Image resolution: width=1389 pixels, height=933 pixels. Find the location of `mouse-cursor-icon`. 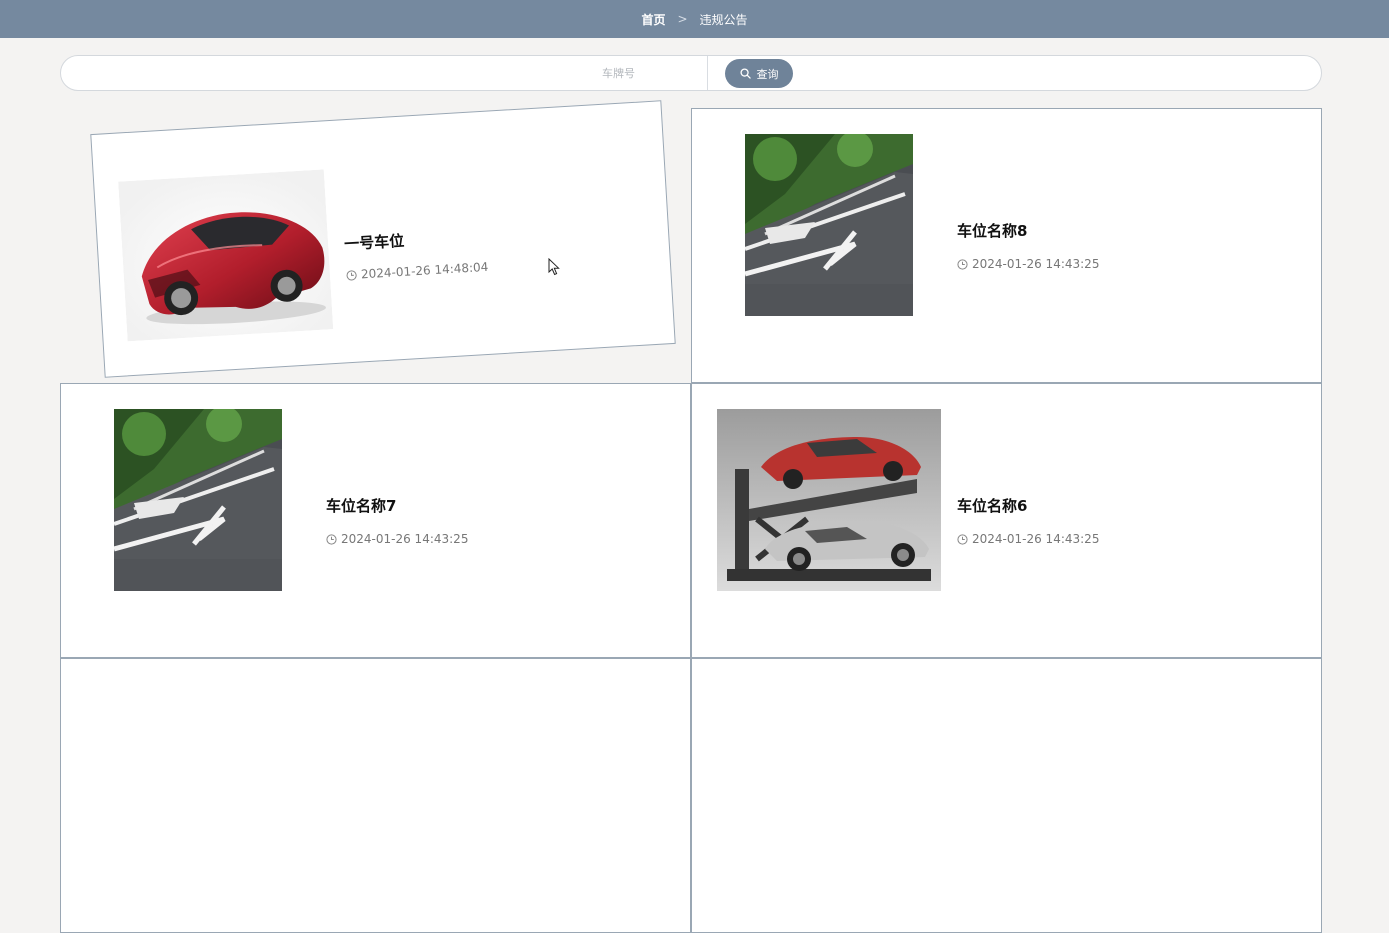

mouse-cursor-icon is located at coordinates (554, 267).